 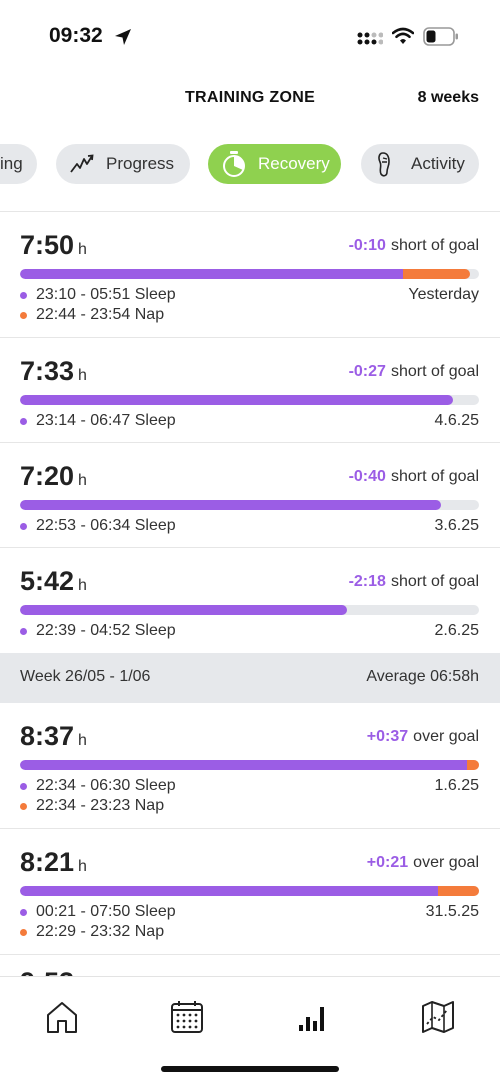 I want to click on shoe-icon, so click(x=384, y=164).